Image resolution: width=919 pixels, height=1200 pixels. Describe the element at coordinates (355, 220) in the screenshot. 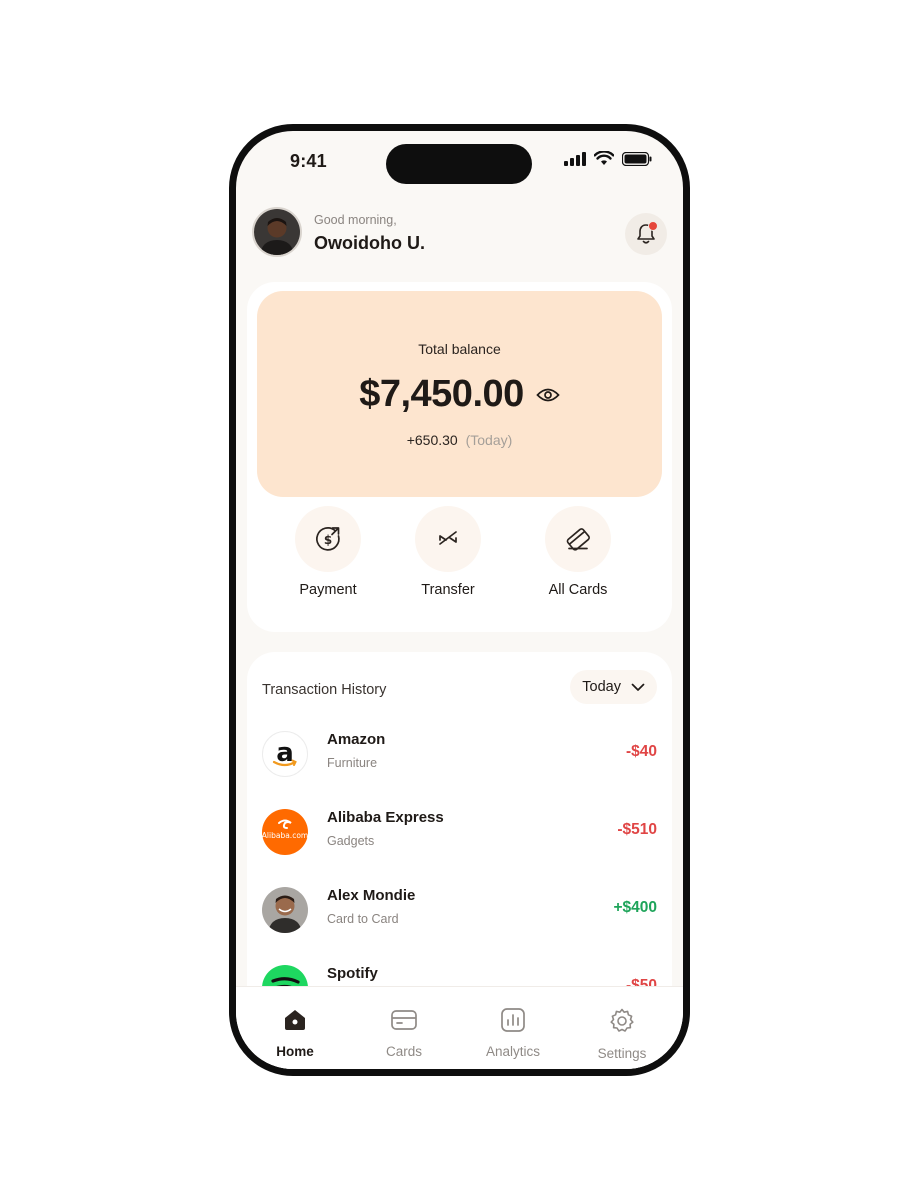

I see `greeting-text: Good morning,` at that location.